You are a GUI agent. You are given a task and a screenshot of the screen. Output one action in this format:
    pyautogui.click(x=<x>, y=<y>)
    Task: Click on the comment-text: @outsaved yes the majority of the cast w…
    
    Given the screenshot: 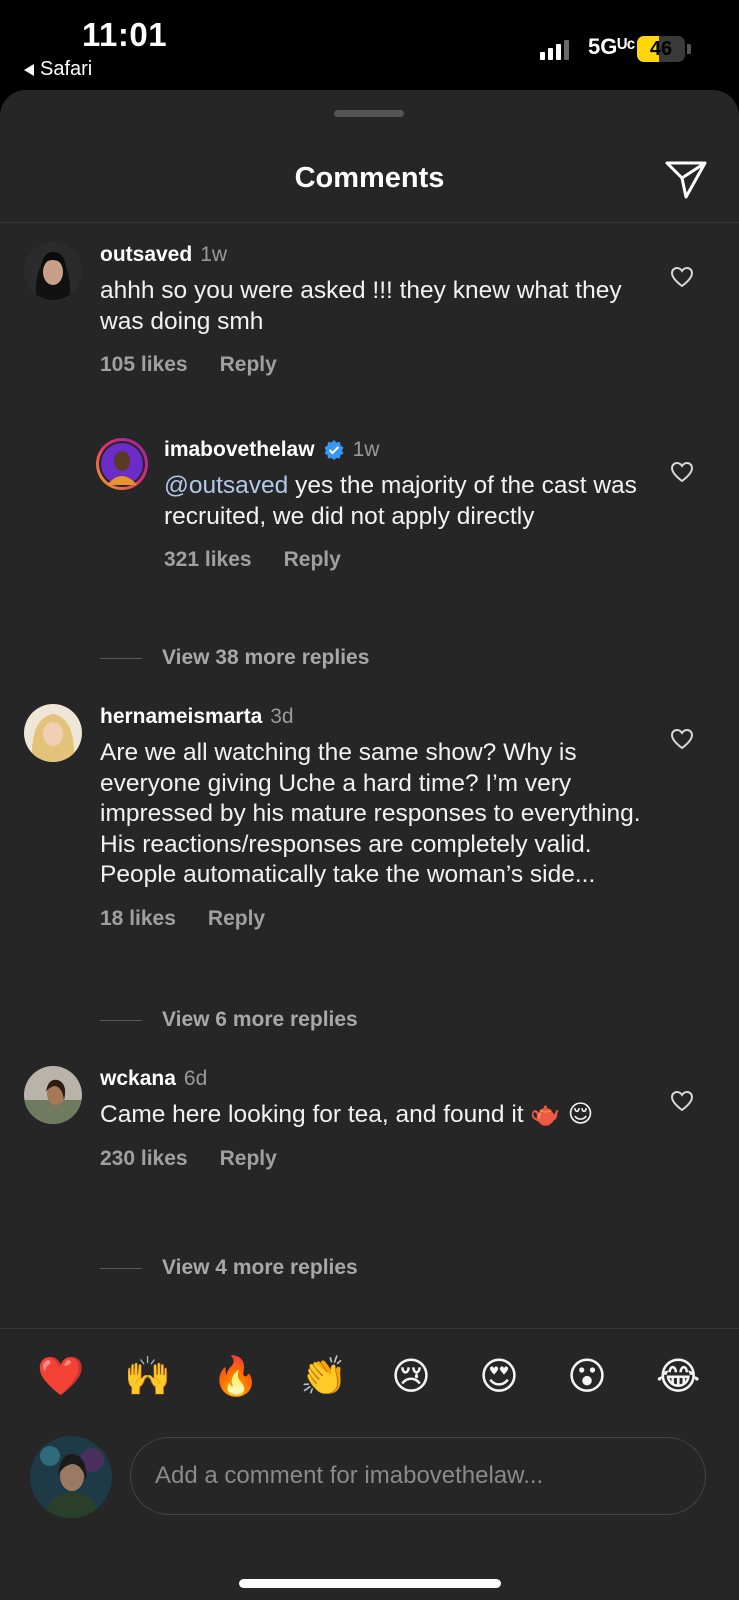 What is the action you would take?
    pyautogui.click(x=409, y=501)
    